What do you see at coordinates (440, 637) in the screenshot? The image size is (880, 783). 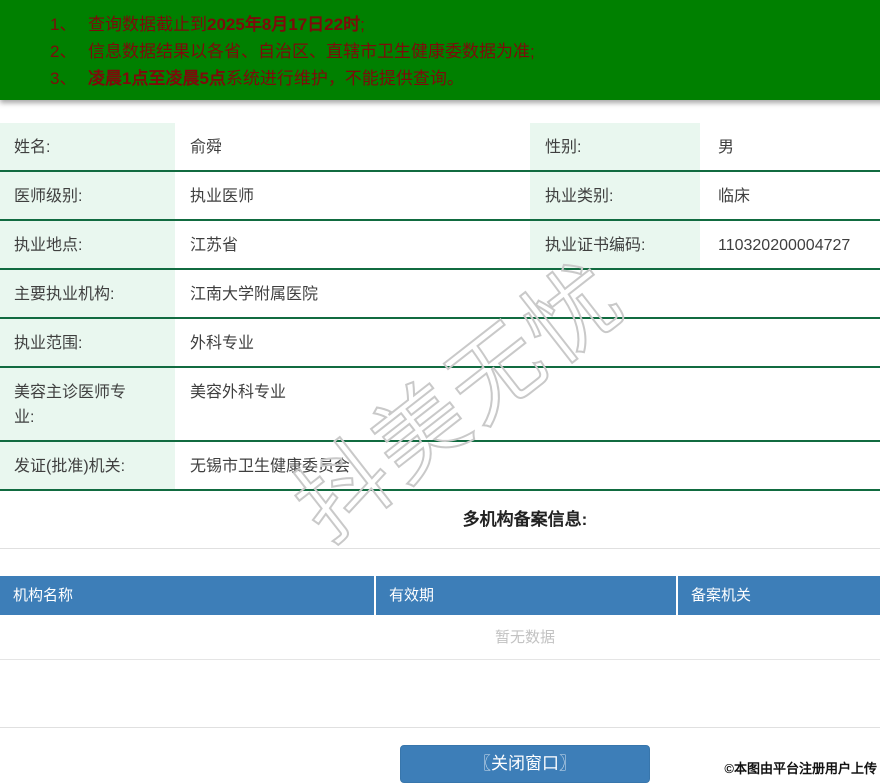 I see `records-empty-state: 暂无数据` at bounding box center [440, 637].